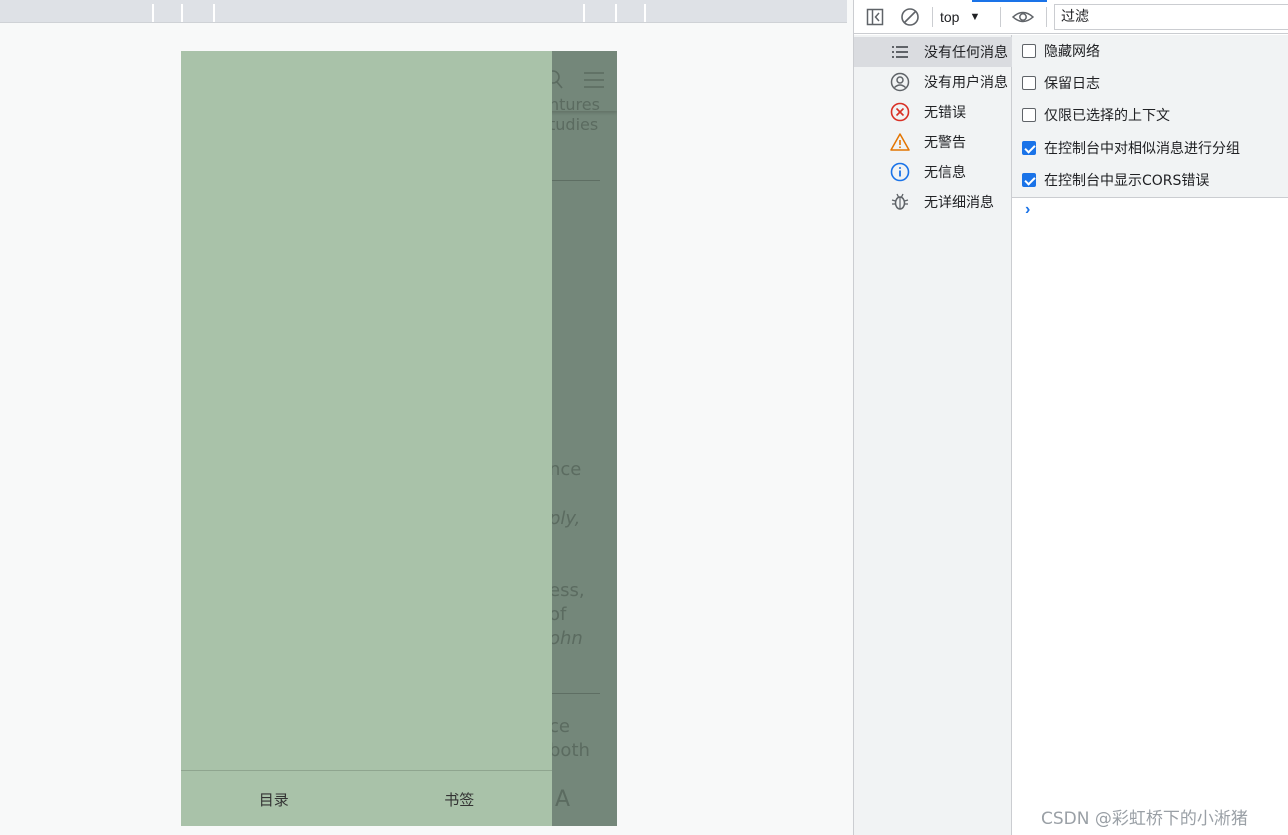 The image size is (1288, 835). What do you see at coordinates (900, 201) in the screenshot?
I see `bug-icon` at bounding box center [900, 201].